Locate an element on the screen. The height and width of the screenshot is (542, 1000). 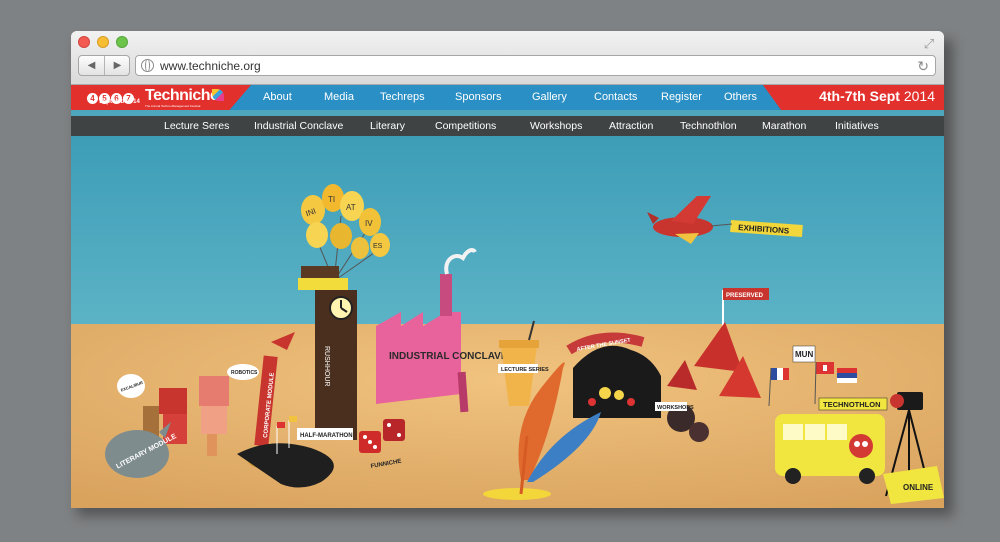
subnav-marathon: Marathon is located at coordinates (784, 126).